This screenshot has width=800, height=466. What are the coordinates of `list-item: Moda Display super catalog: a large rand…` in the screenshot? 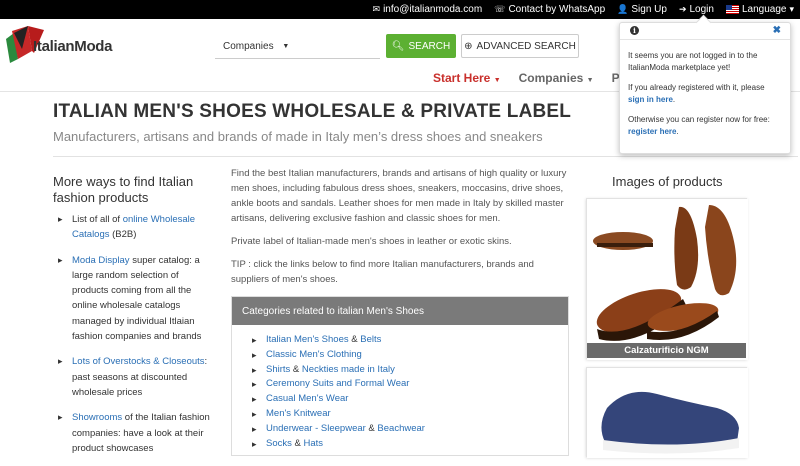 It's located at (137, 299).